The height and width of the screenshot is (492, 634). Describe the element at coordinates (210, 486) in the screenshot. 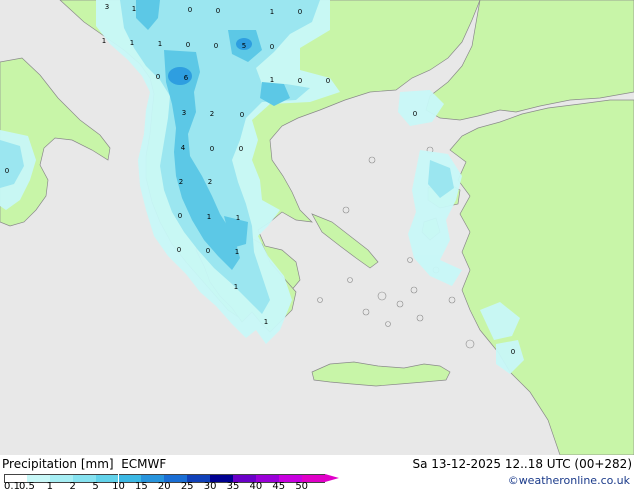

I see `colorbar-tick-label: 30` at that location.